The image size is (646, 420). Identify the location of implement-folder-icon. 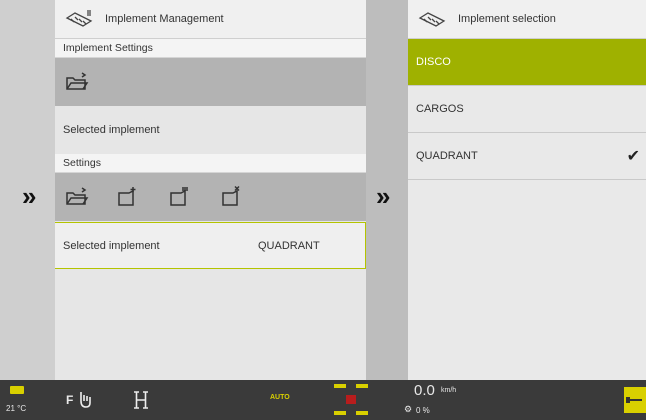
(77, 197).